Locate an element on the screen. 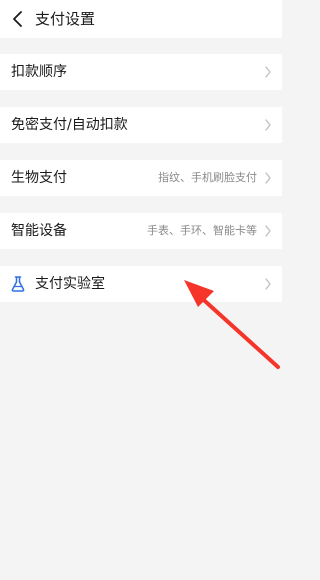  row-subtitle: 手表、手环、智能卡等 is located at coordinates (202, 230).